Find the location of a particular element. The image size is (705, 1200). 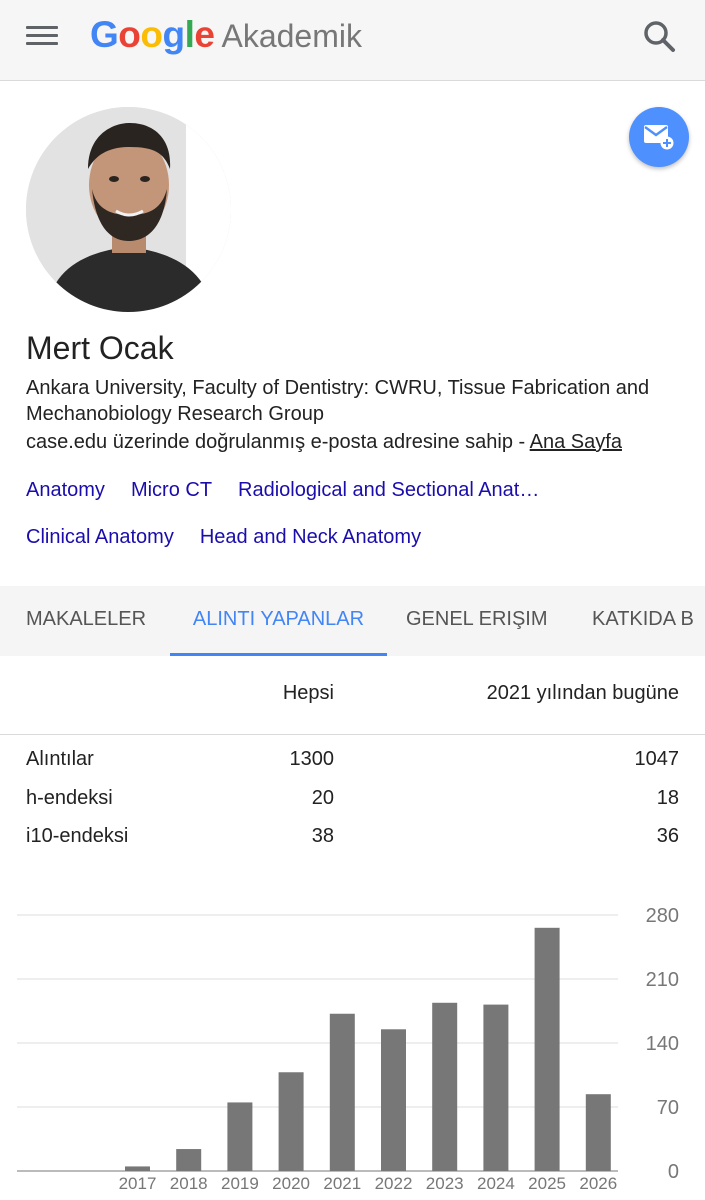

interest-link-anatomy: Anatomy is located at coordinates (65, 490).